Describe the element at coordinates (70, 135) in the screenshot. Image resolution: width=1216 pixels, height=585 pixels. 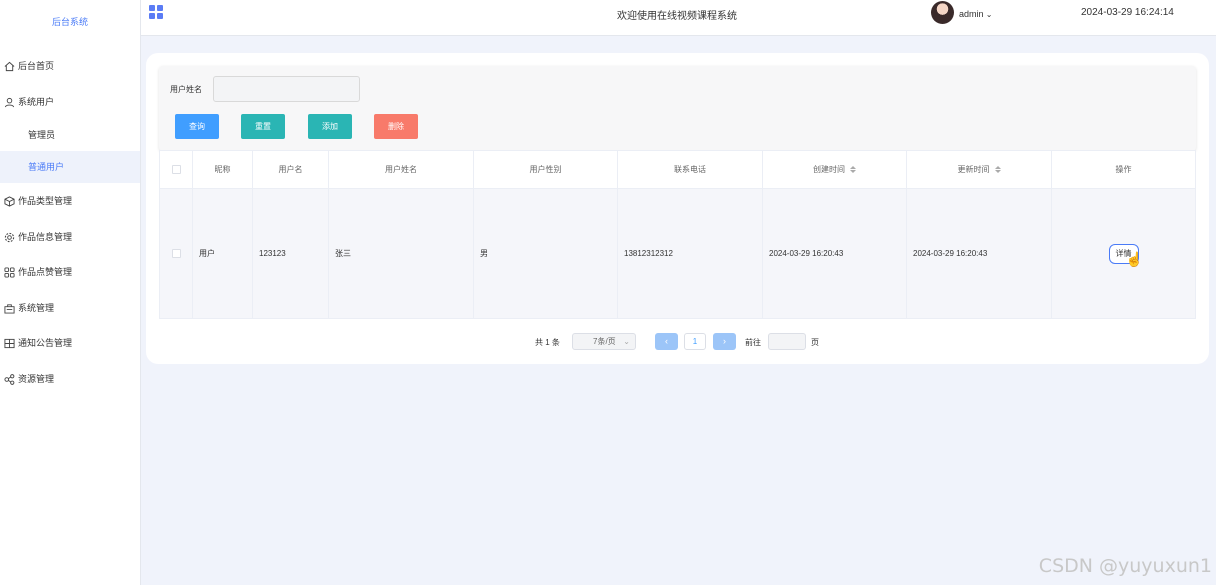
I see `sidebar-subitem-admin: 管理员` at that location.